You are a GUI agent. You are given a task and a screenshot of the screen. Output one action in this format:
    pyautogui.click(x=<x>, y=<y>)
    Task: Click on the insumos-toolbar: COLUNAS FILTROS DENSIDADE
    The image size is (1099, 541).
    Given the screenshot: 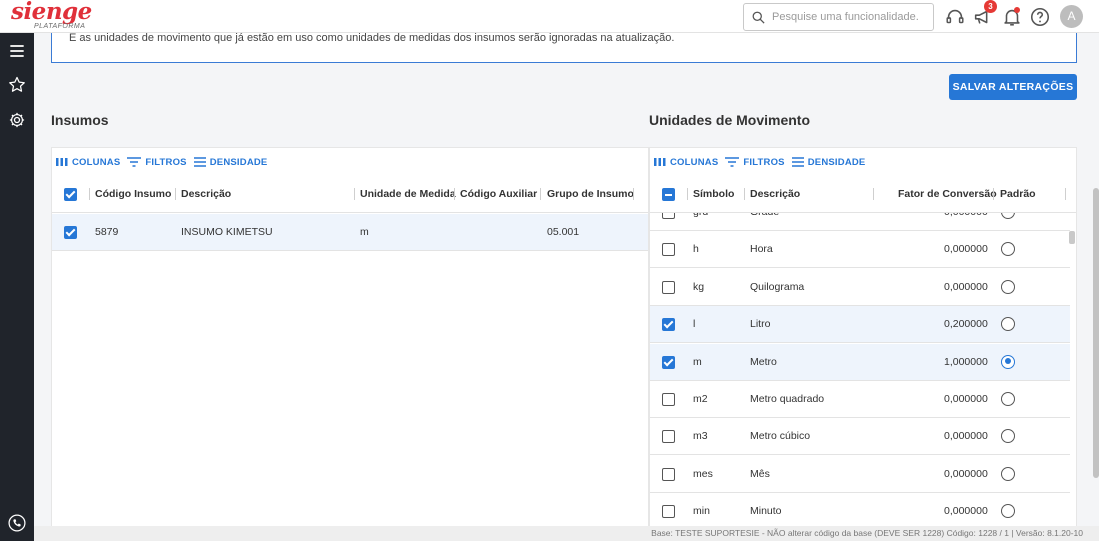 What is the action you would take?
    pyautogui.click(x=163, y=162)
    